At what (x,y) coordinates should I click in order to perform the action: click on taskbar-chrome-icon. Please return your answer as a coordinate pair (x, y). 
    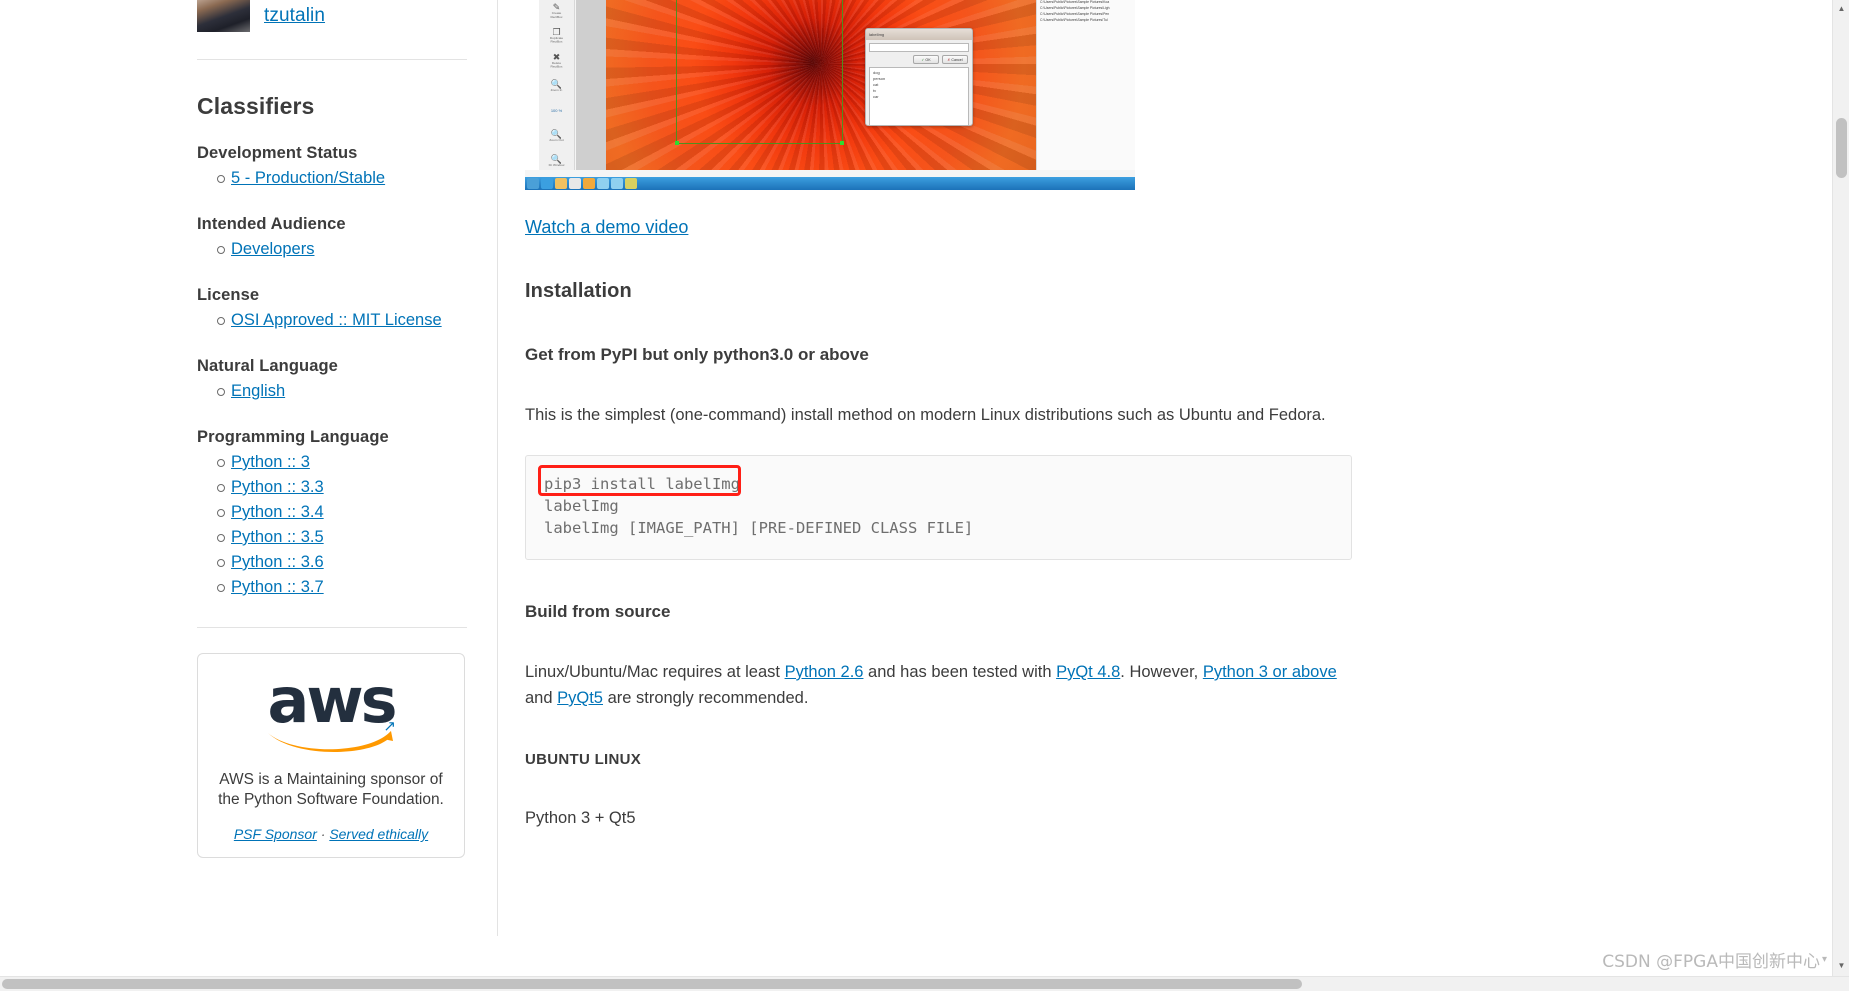
    Looking at the image, I should click on (575, 183).